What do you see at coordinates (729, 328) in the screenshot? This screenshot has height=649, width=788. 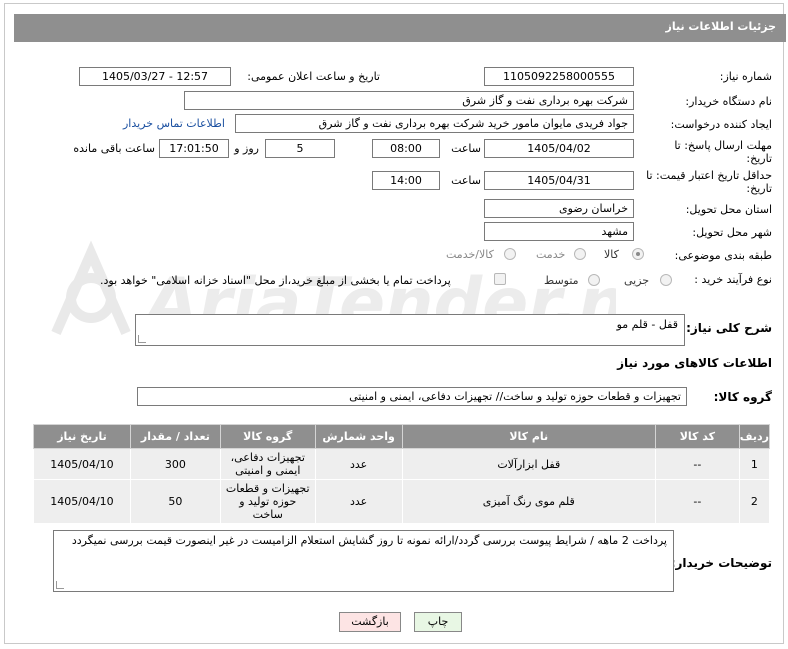 I see `summary-label: شرح کلی نیاز:` at bounding box center [729, 328].